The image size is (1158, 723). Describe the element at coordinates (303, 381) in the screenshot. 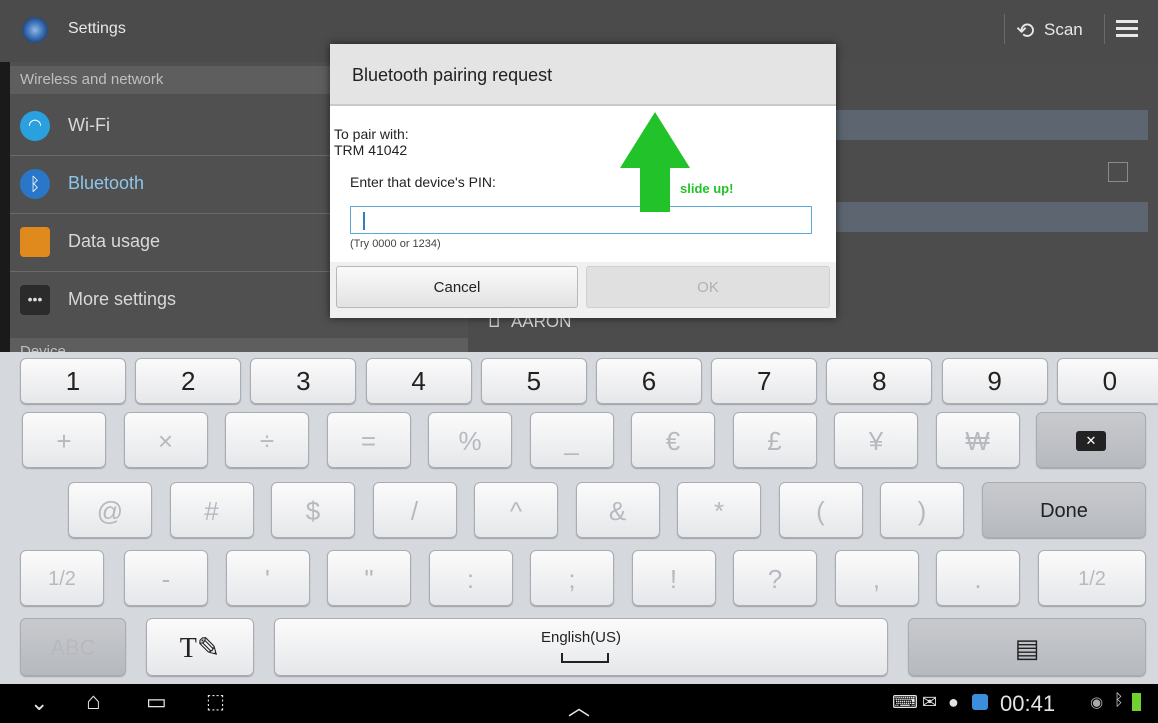

I see `key-3: 3` at that location.